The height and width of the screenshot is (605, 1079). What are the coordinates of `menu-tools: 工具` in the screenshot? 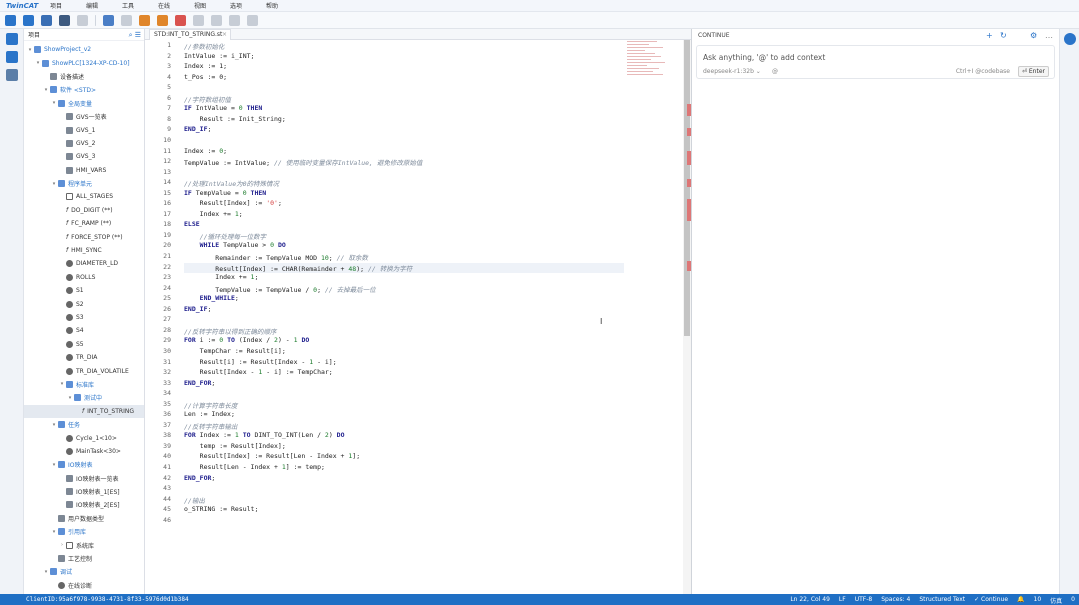 It's located at (128, 5).